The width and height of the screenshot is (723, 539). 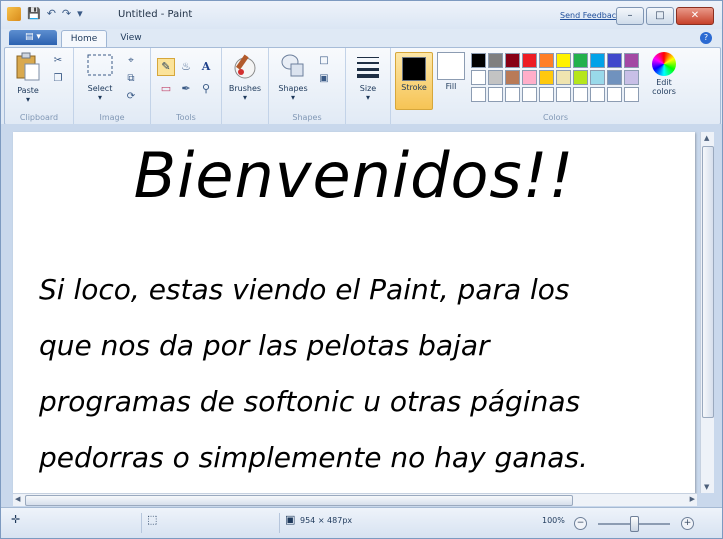 What do you see at coordinates (634, 524) in the screenshot?
I see `zoom-slider-thumb` at bounding box center [634, 524].